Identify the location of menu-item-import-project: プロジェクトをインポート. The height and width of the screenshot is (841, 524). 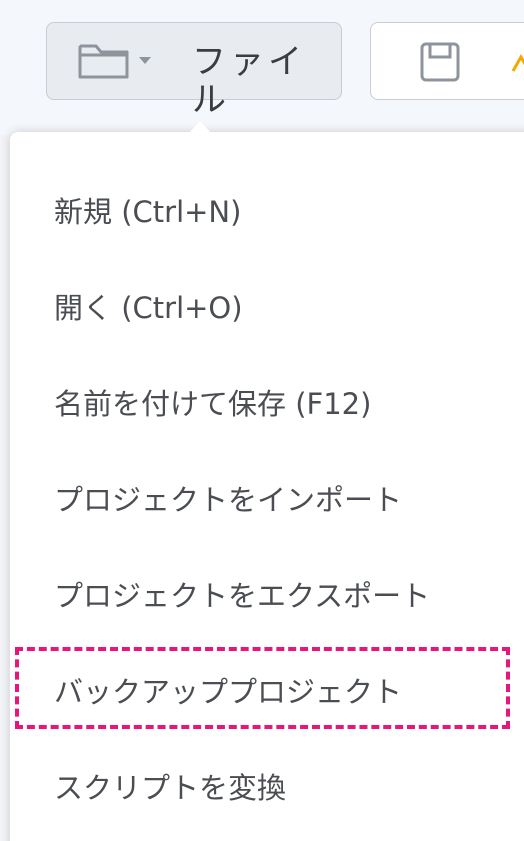
(284, 500).